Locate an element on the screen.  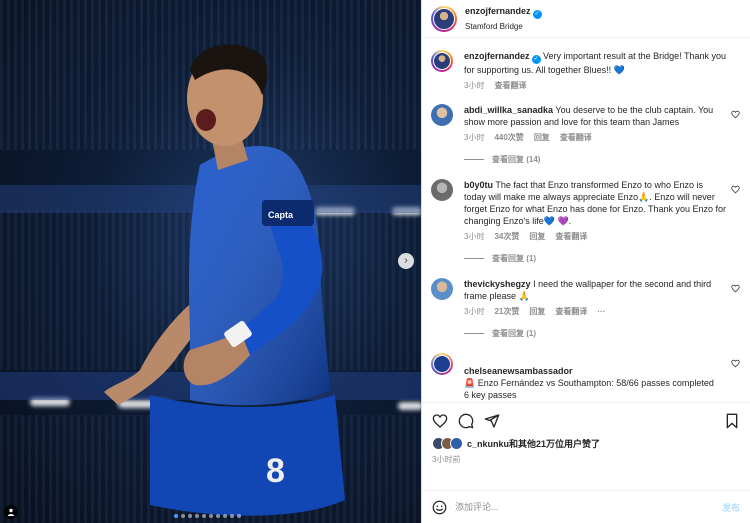
bookmark-icon is located at coordinates (732, 421).